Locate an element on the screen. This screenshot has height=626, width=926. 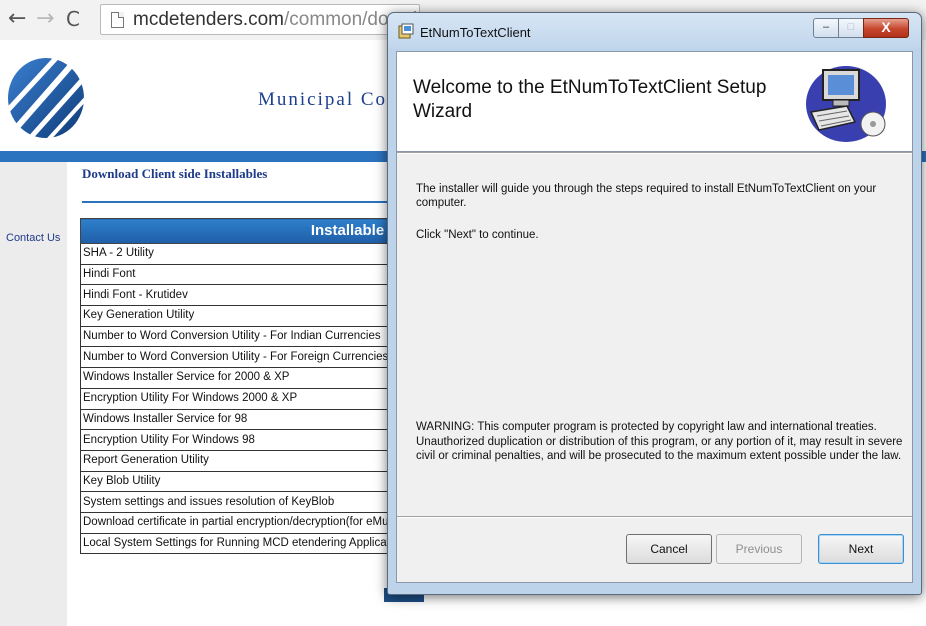
close-button: X is located at coordinates (886, 28).